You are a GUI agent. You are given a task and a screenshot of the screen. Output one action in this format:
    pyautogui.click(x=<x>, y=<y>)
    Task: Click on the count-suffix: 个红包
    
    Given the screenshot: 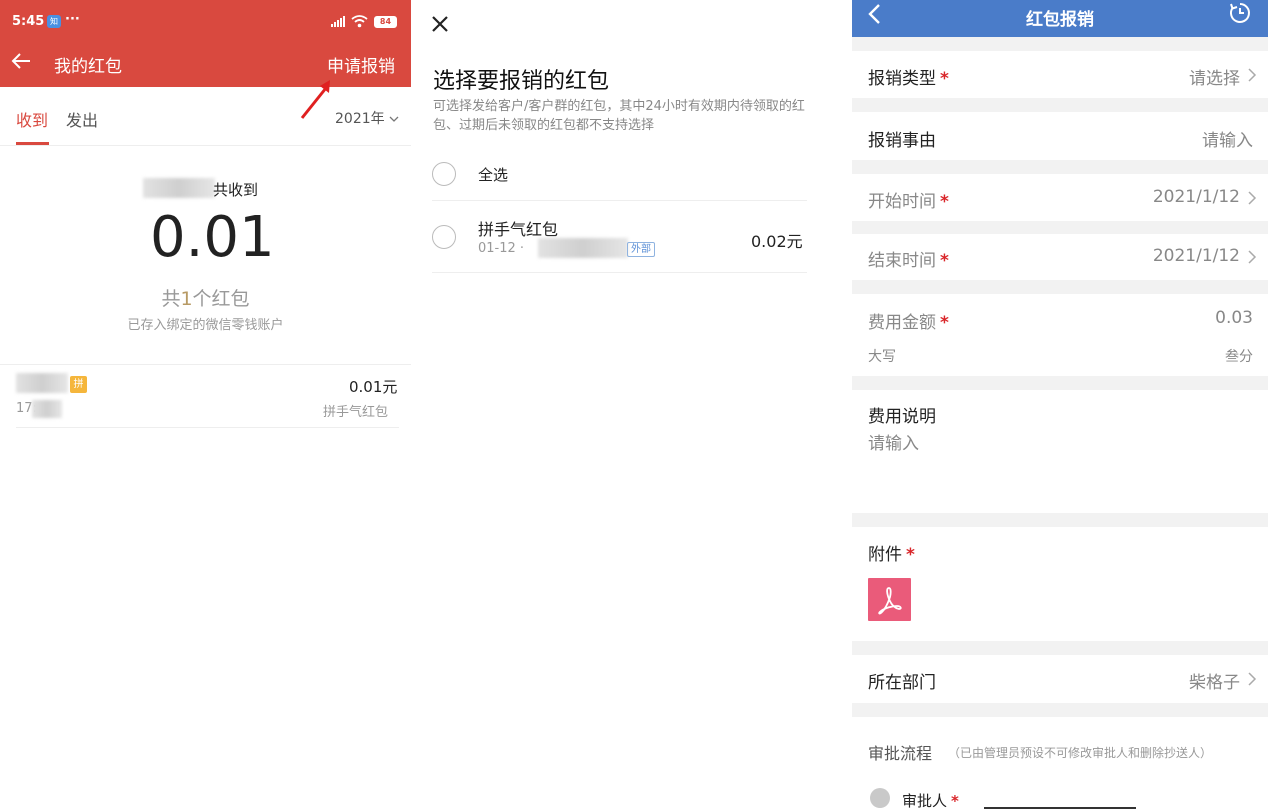 What is the action you would take?
    pyautogui.click(x=221, y=299)
    